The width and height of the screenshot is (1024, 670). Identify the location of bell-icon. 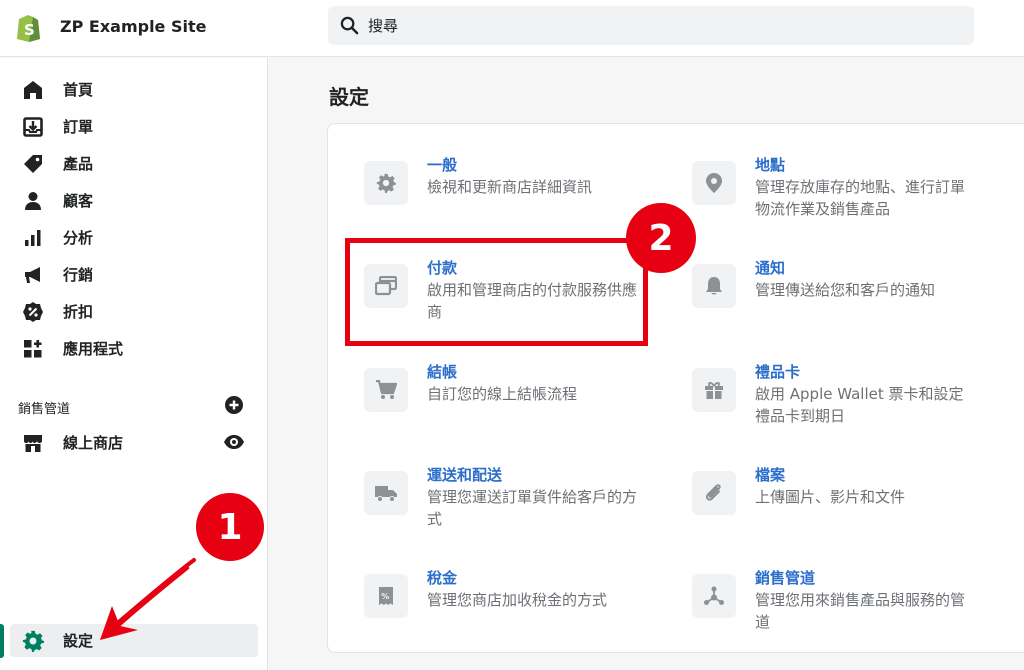
(714, 286).